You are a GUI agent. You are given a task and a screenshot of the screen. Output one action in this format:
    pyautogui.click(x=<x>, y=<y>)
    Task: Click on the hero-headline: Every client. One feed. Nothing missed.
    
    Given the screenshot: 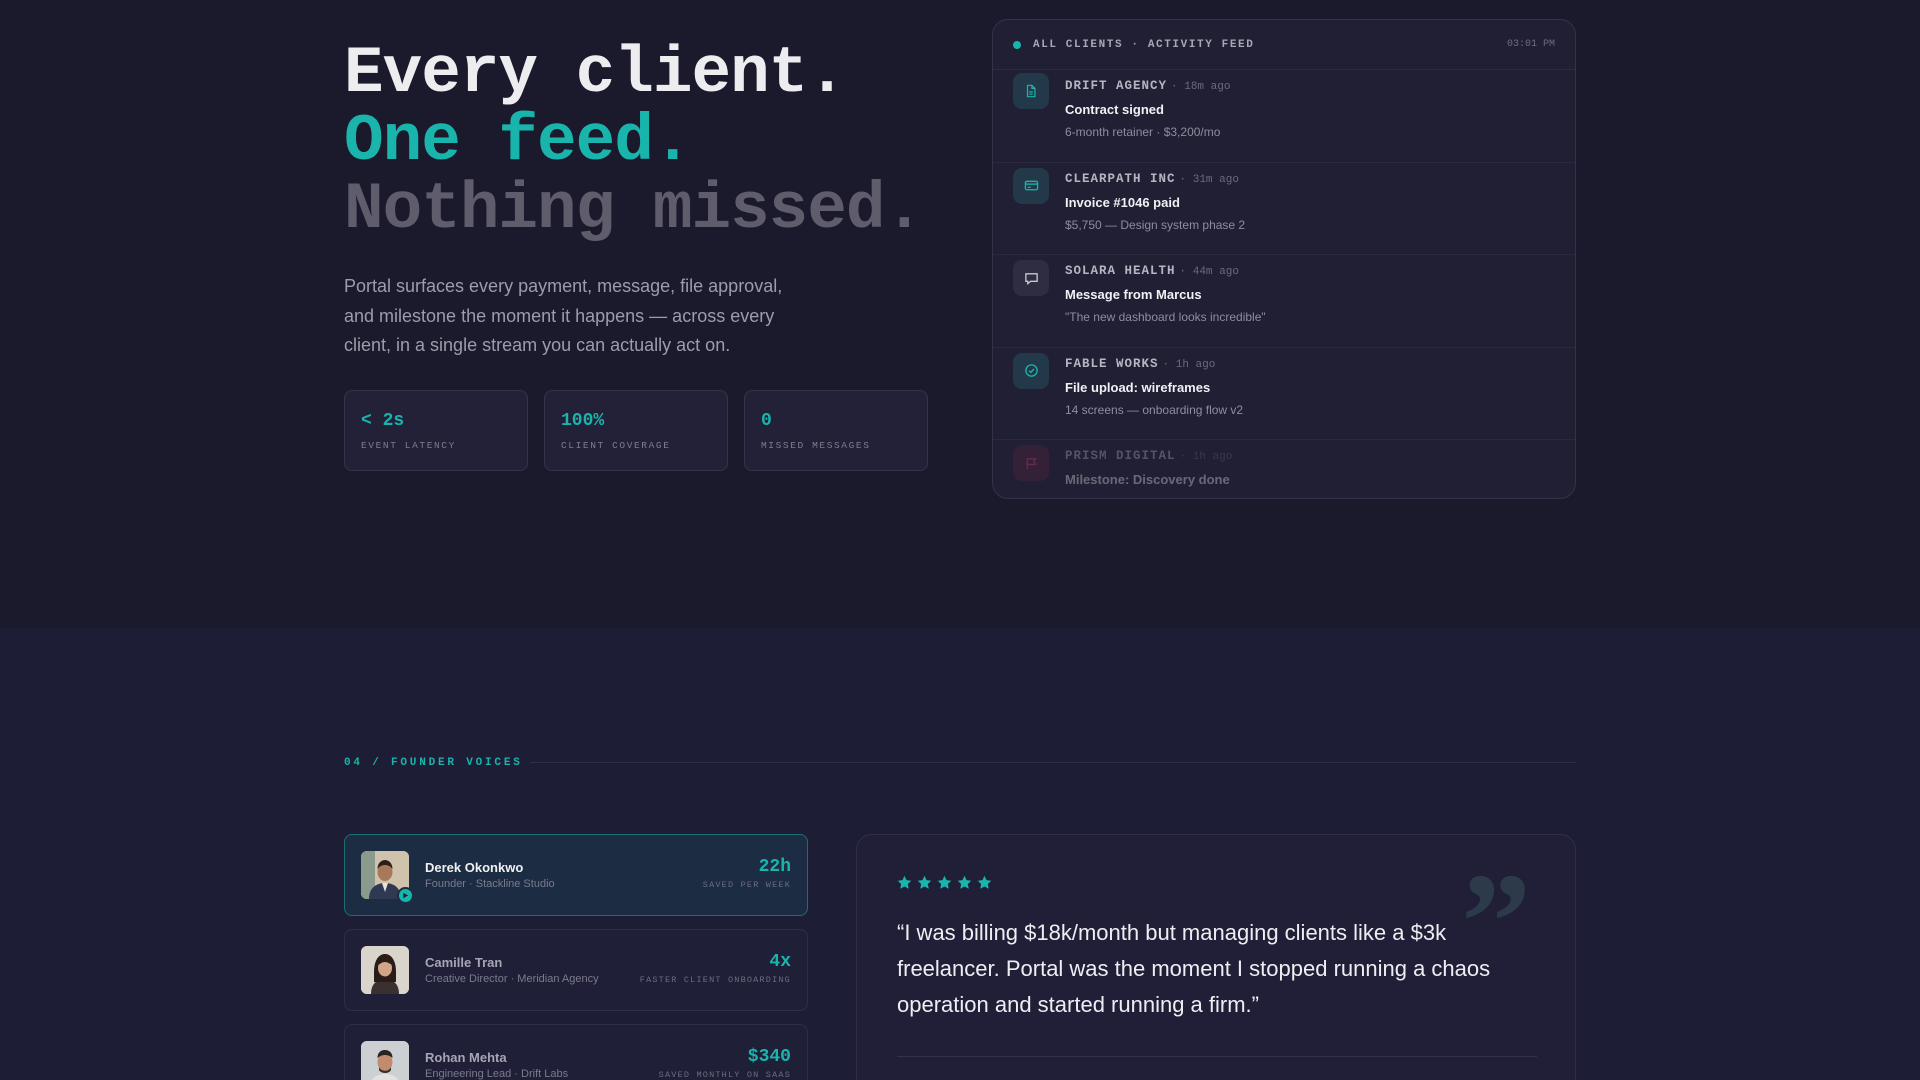 What is the action you would take?
    pyautogui.click(x=634, y=141)
    